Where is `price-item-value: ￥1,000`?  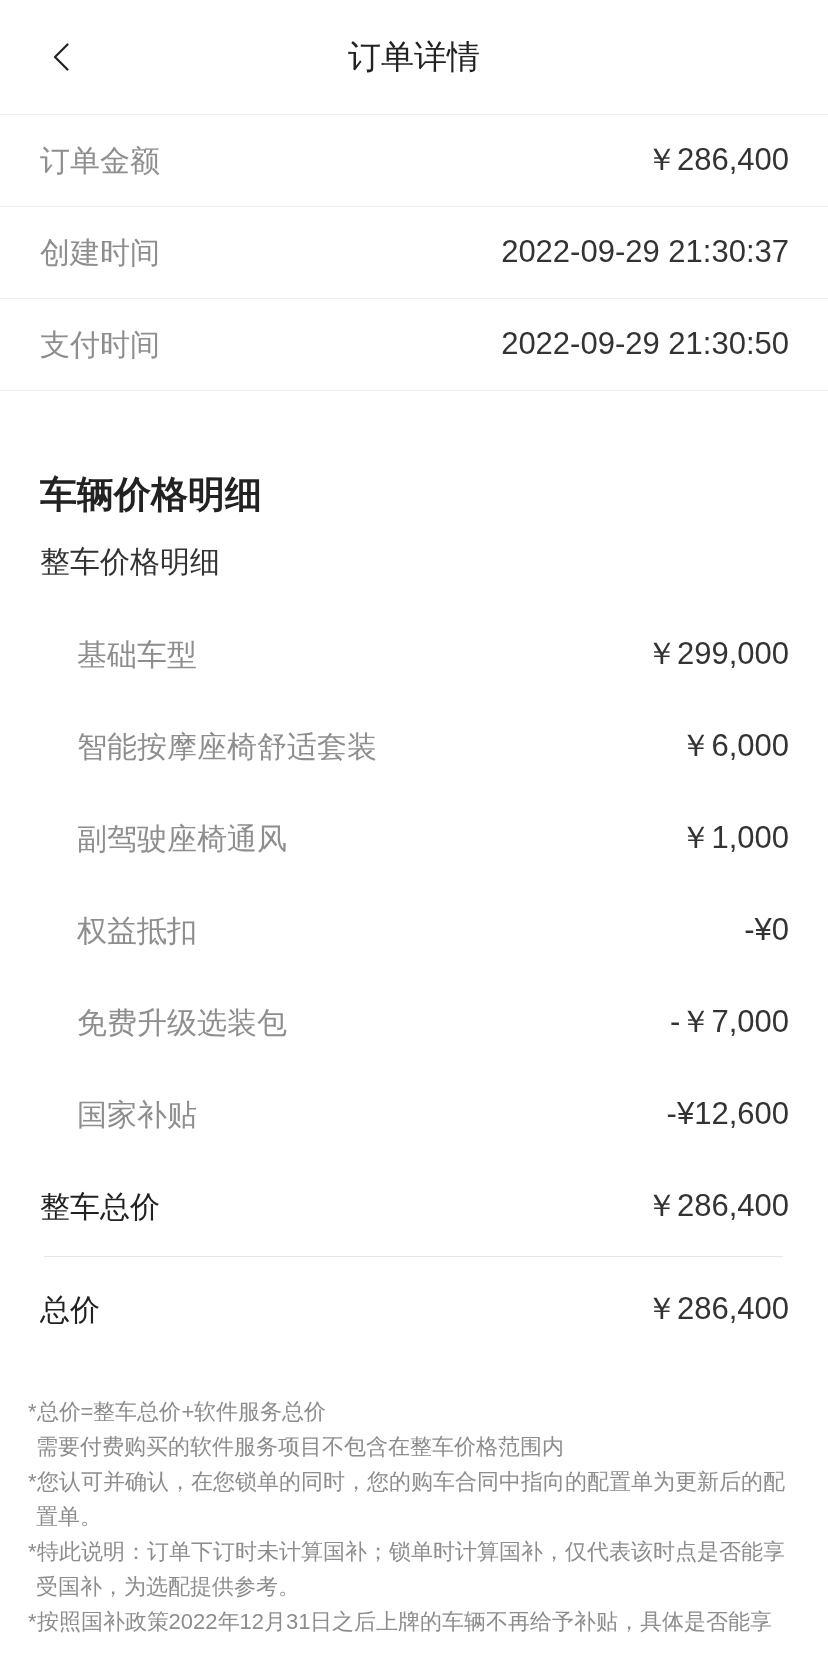 price-item-value: ￥1,000 is located at coordinates (734, 837).